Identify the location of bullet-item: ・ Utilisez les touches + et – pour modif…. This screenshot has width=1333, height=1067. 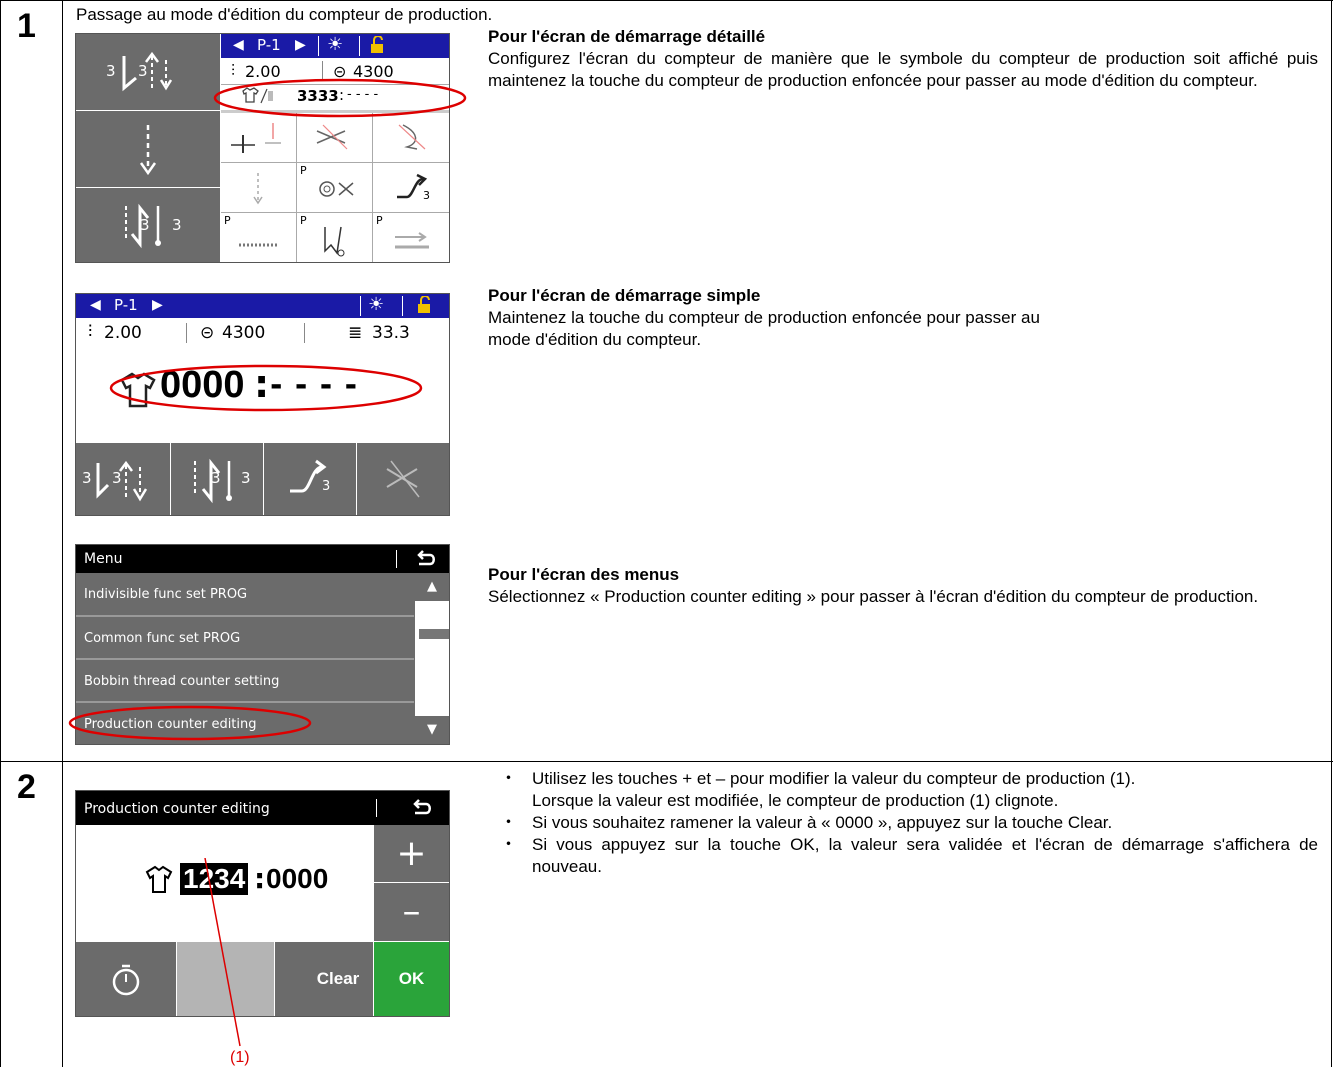
(909, 779).